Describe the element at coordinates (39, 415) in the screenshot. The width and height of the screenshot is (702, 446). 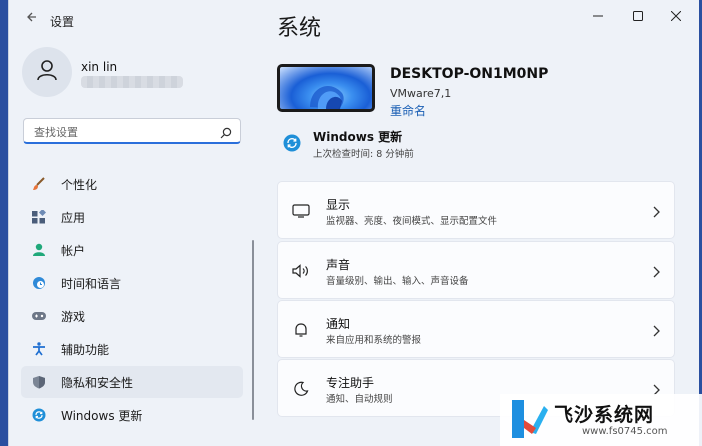
I see `update-icon` at that location.